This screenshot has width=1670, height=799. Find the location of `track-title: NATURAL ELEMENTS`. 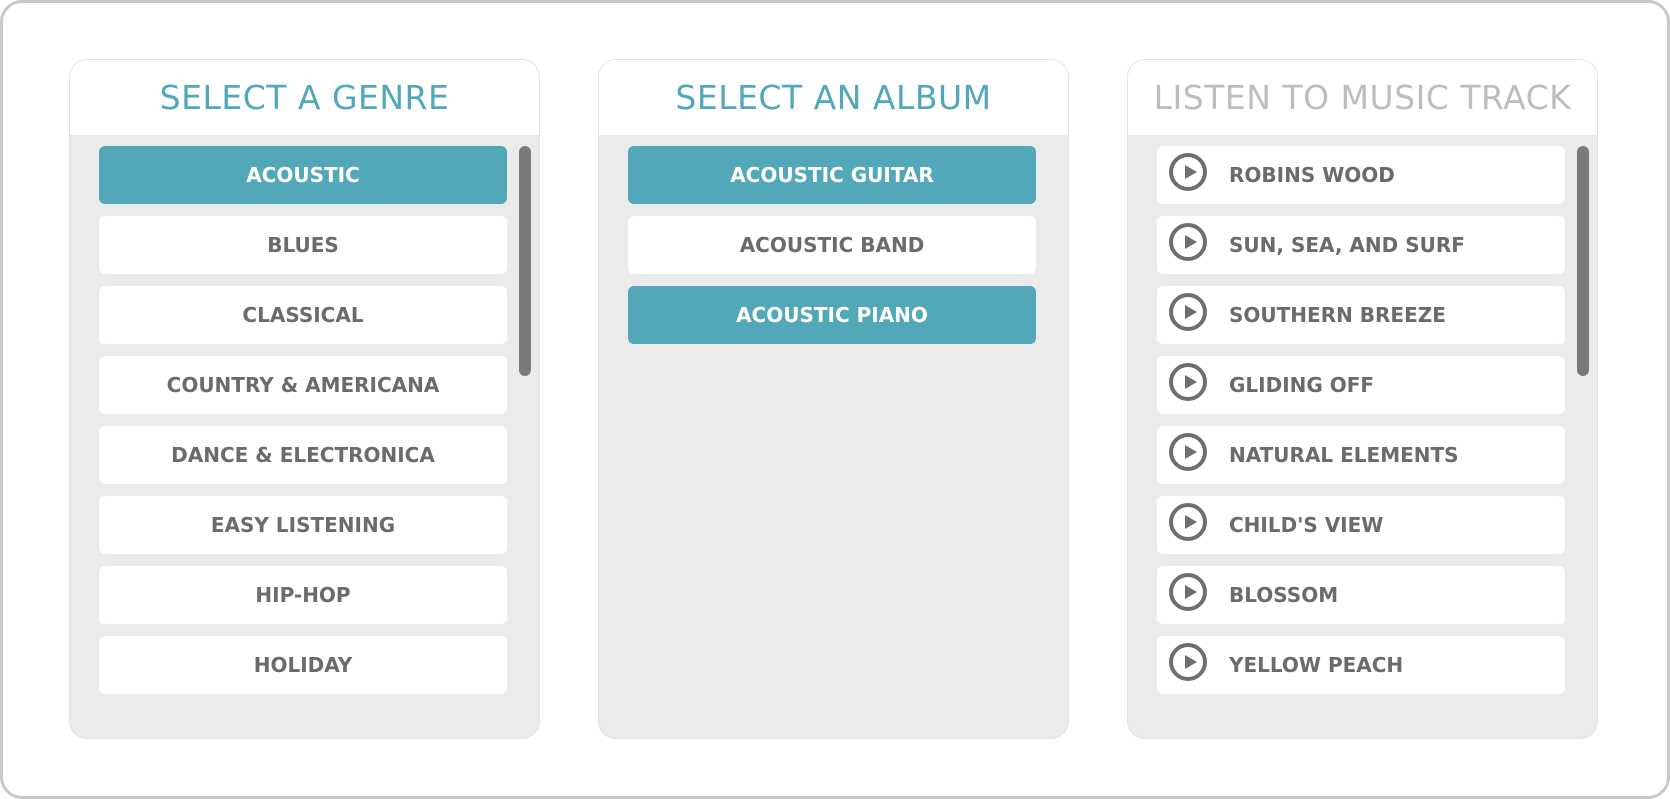

track-title: NATURAL ELEMENTS is located at coordinates (1344, 455).